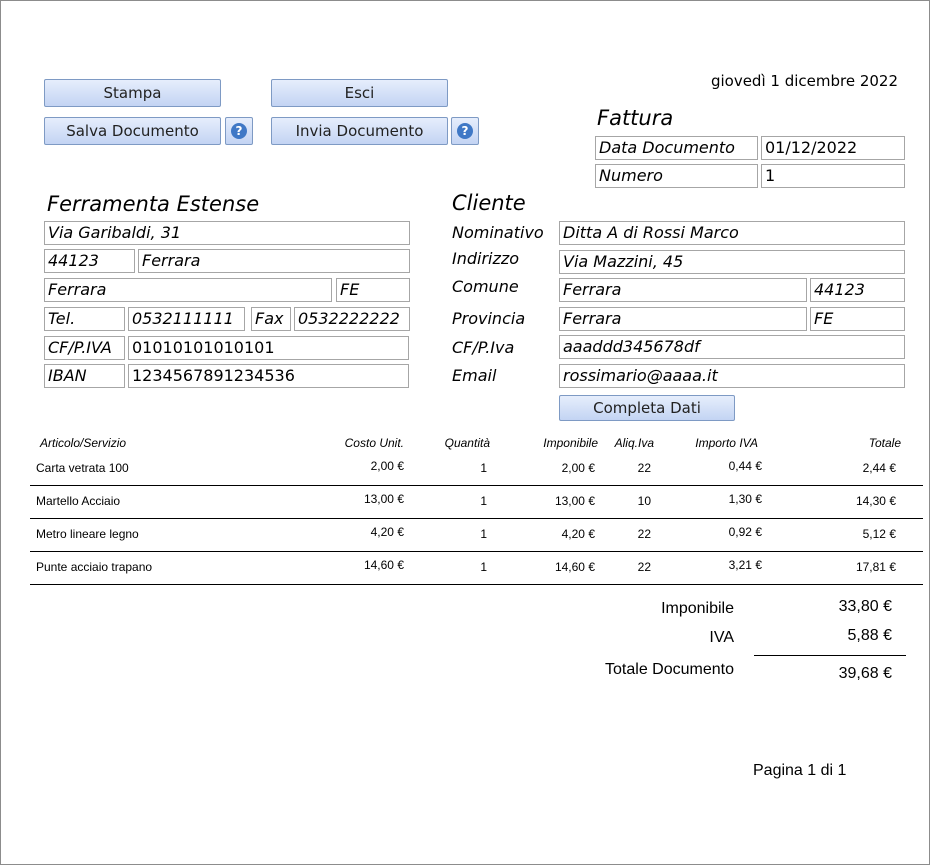  I want to click on cell-vat-amount: 0,44 €, so click(745, 466).